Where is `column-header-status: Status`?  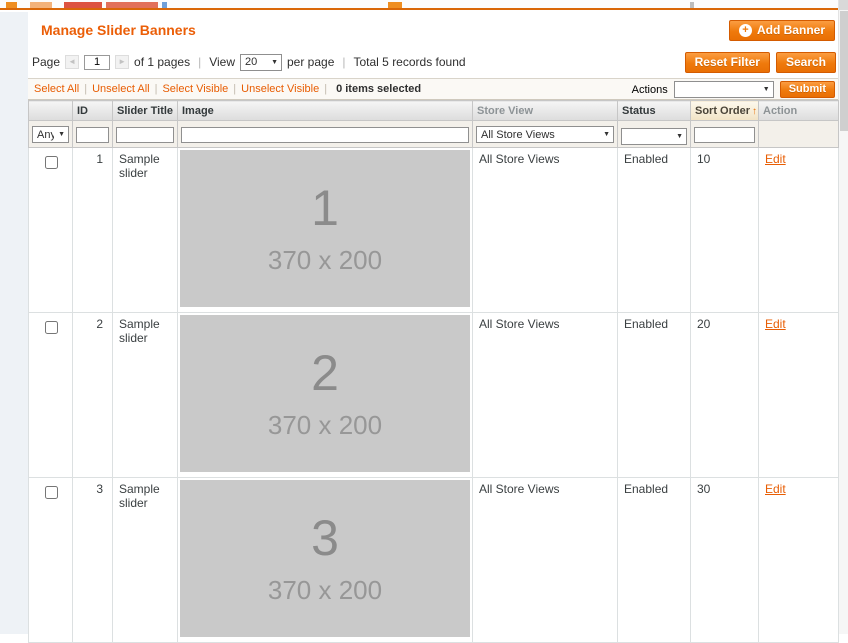
column-header-status: Status is located at coordinates (654, 110).